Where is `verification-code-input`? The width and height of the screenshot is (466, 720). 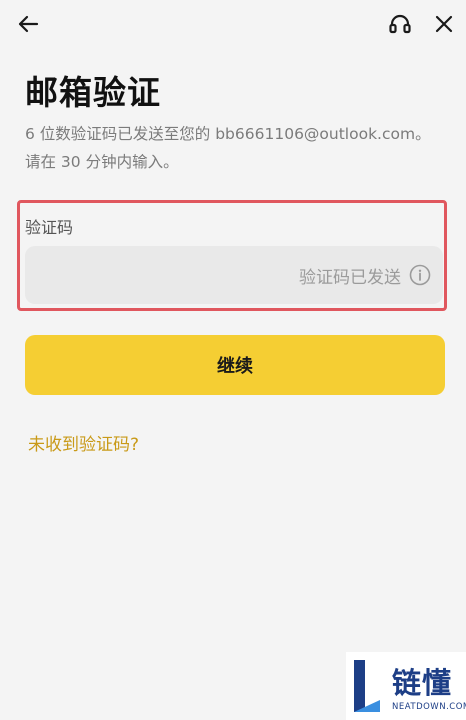
verification-code-input is located at coordinates (234, 275).